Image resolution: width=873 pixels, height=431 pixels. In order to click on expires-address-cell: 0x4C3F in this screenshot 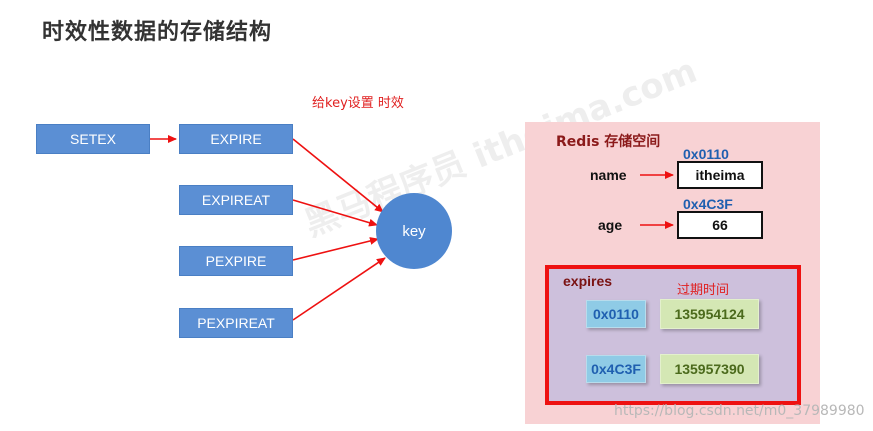, I will do `click(616, 369)`.